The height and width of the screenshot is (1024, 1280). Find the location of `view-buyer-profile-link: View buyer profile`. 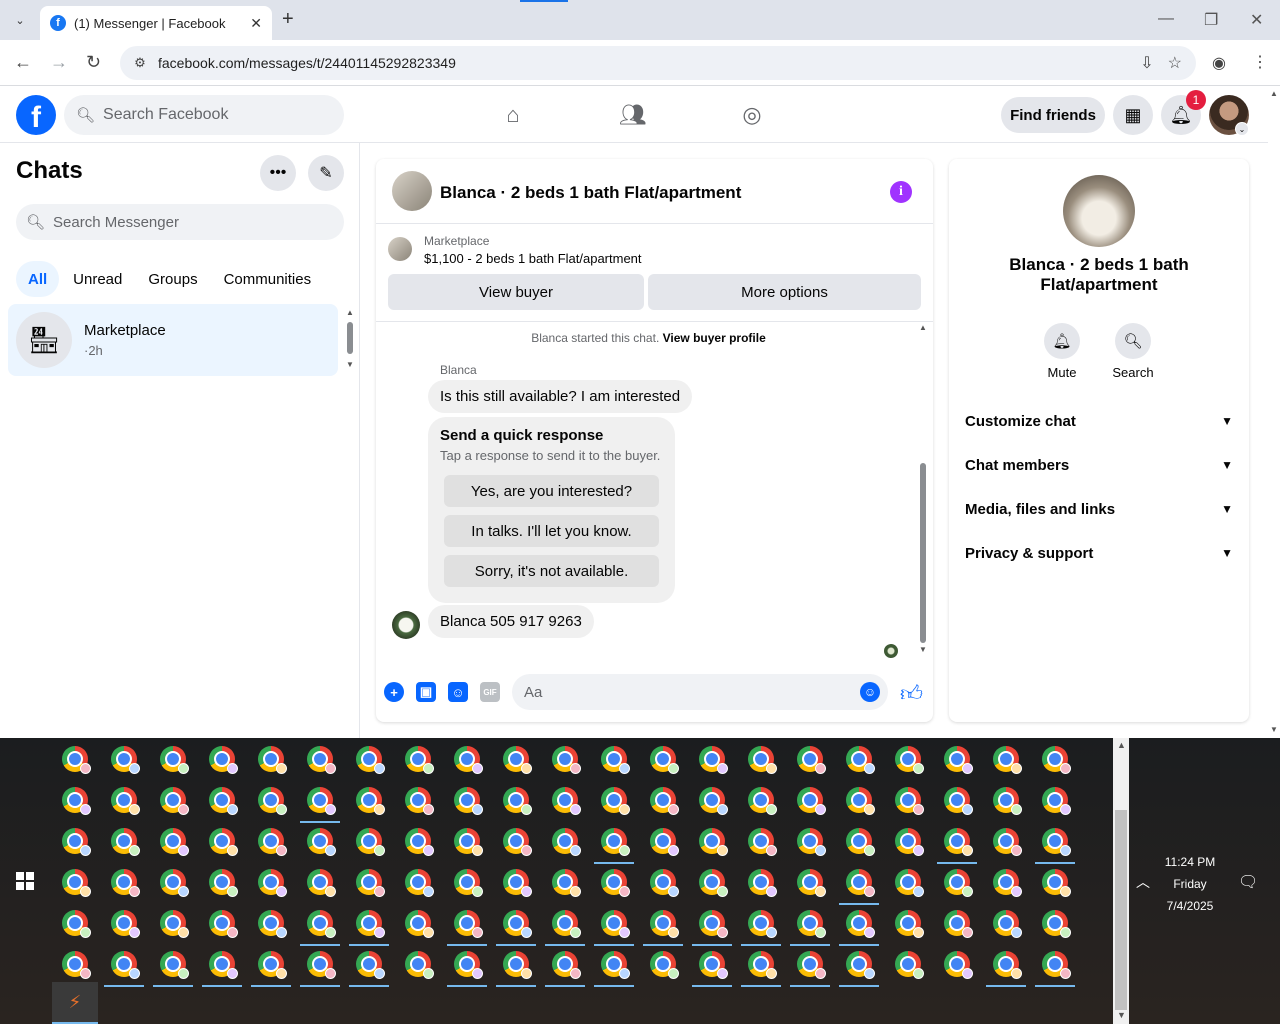

view-buyer-profile-link: View buyer profile is located at coordinates (714, 338).